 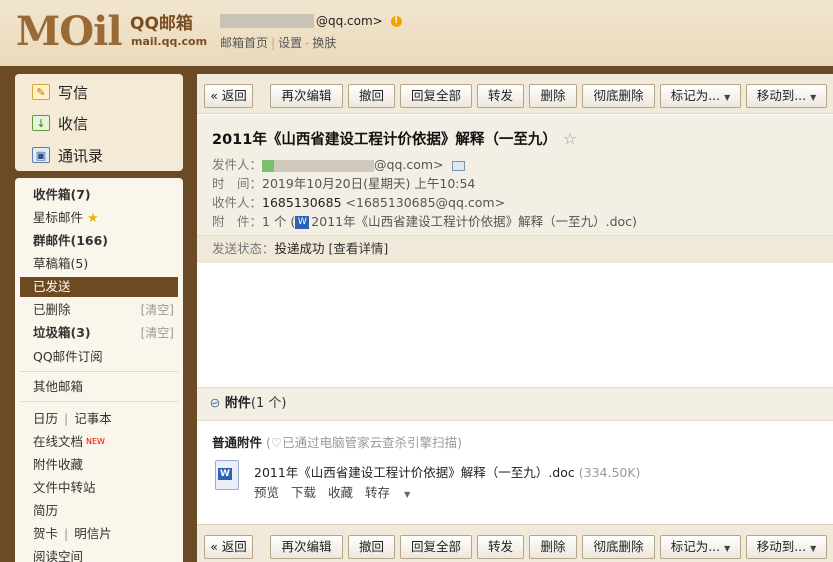 I want to click on folder-other-mailbox: 其他邮箱, so click(x=99, y=387).